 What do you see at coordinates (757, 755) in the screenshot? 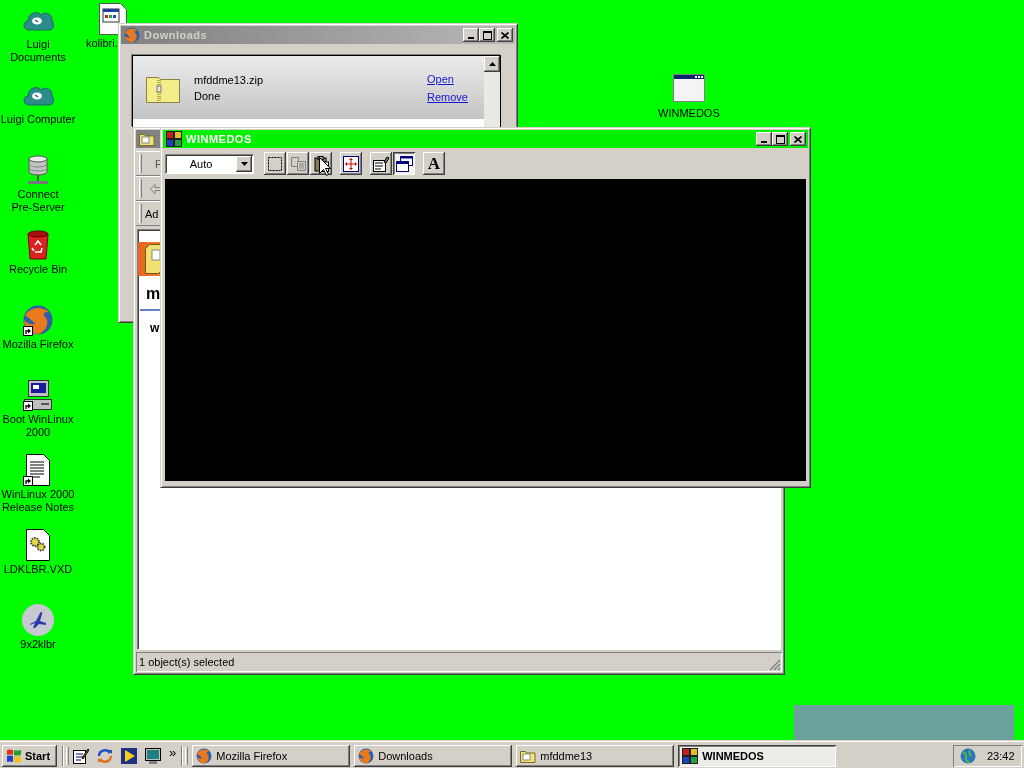
I see `taskbar-button: WINMEDOS` at bounding box center [757, 755].